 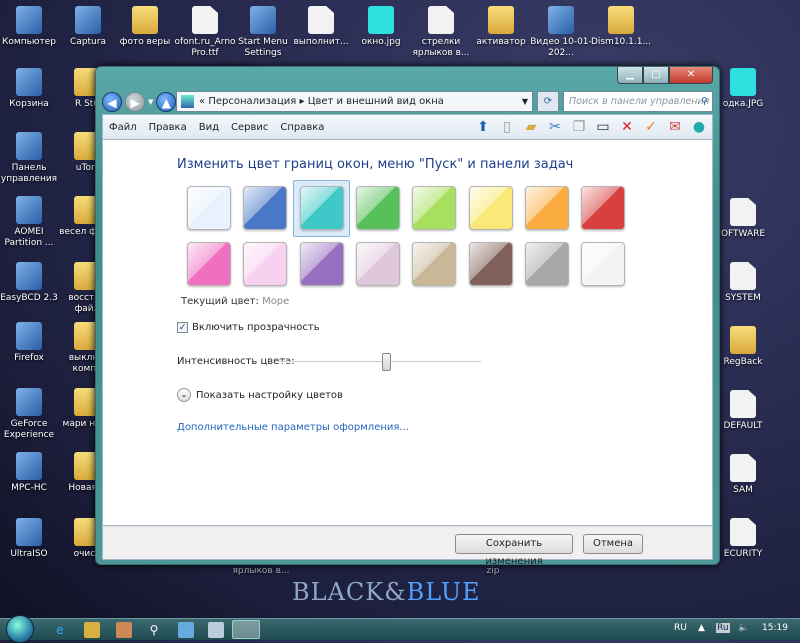 I want to click on desktop-icon: активатор, so click(x=501, y=27).